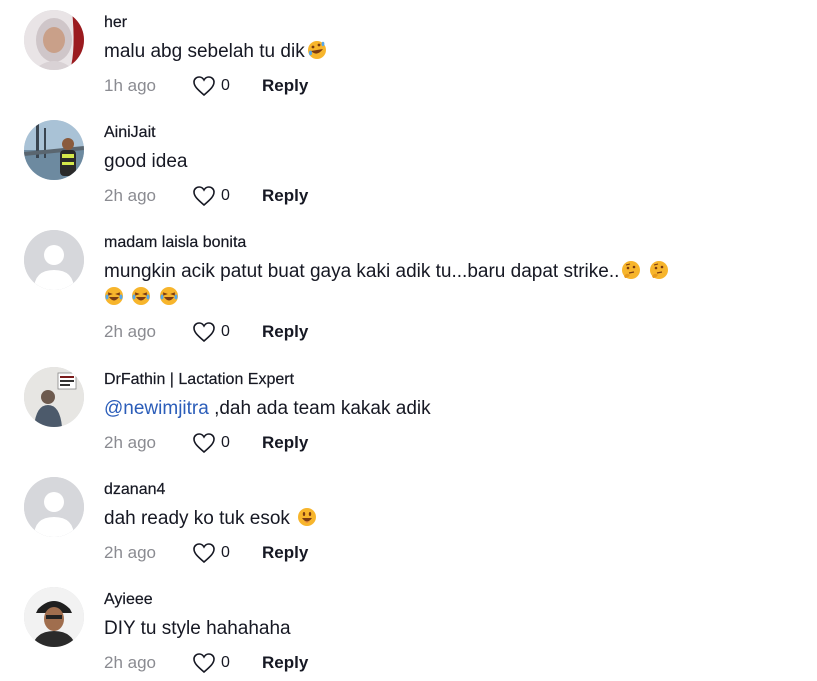 This screenshot has width=817, height=681. Describe the element at coordinates (450, 86) in the screenshot. I see `comment-meta: 1h ago 0 Reply` at that location.